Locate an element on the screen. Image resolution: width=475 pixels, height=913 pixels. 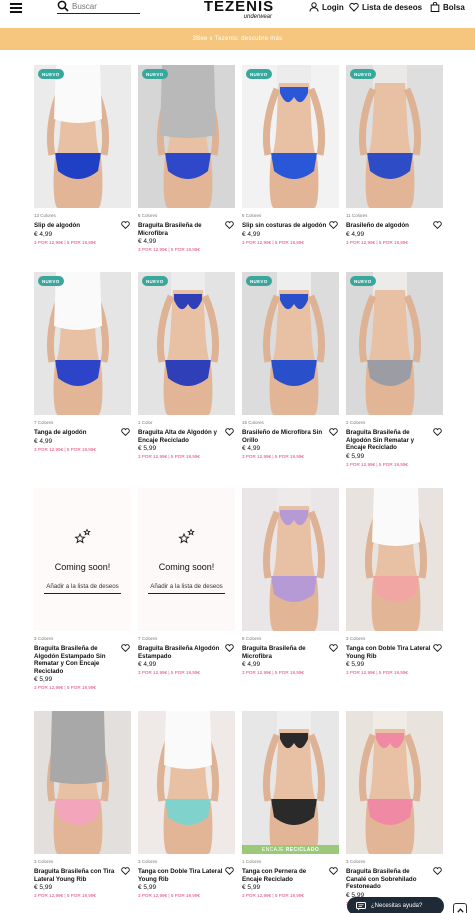
color-count: 1 Color is located at coordinates (145, 422).